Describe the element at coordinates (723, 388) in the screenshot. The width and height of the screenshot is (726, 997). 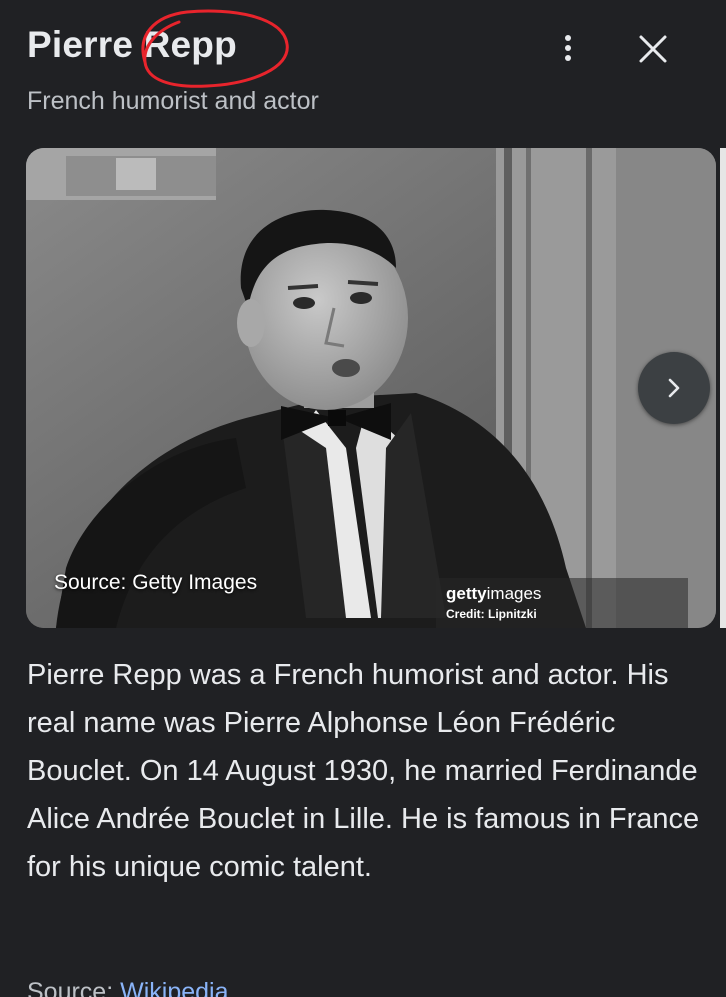
I see `next-image-peek` at that location.